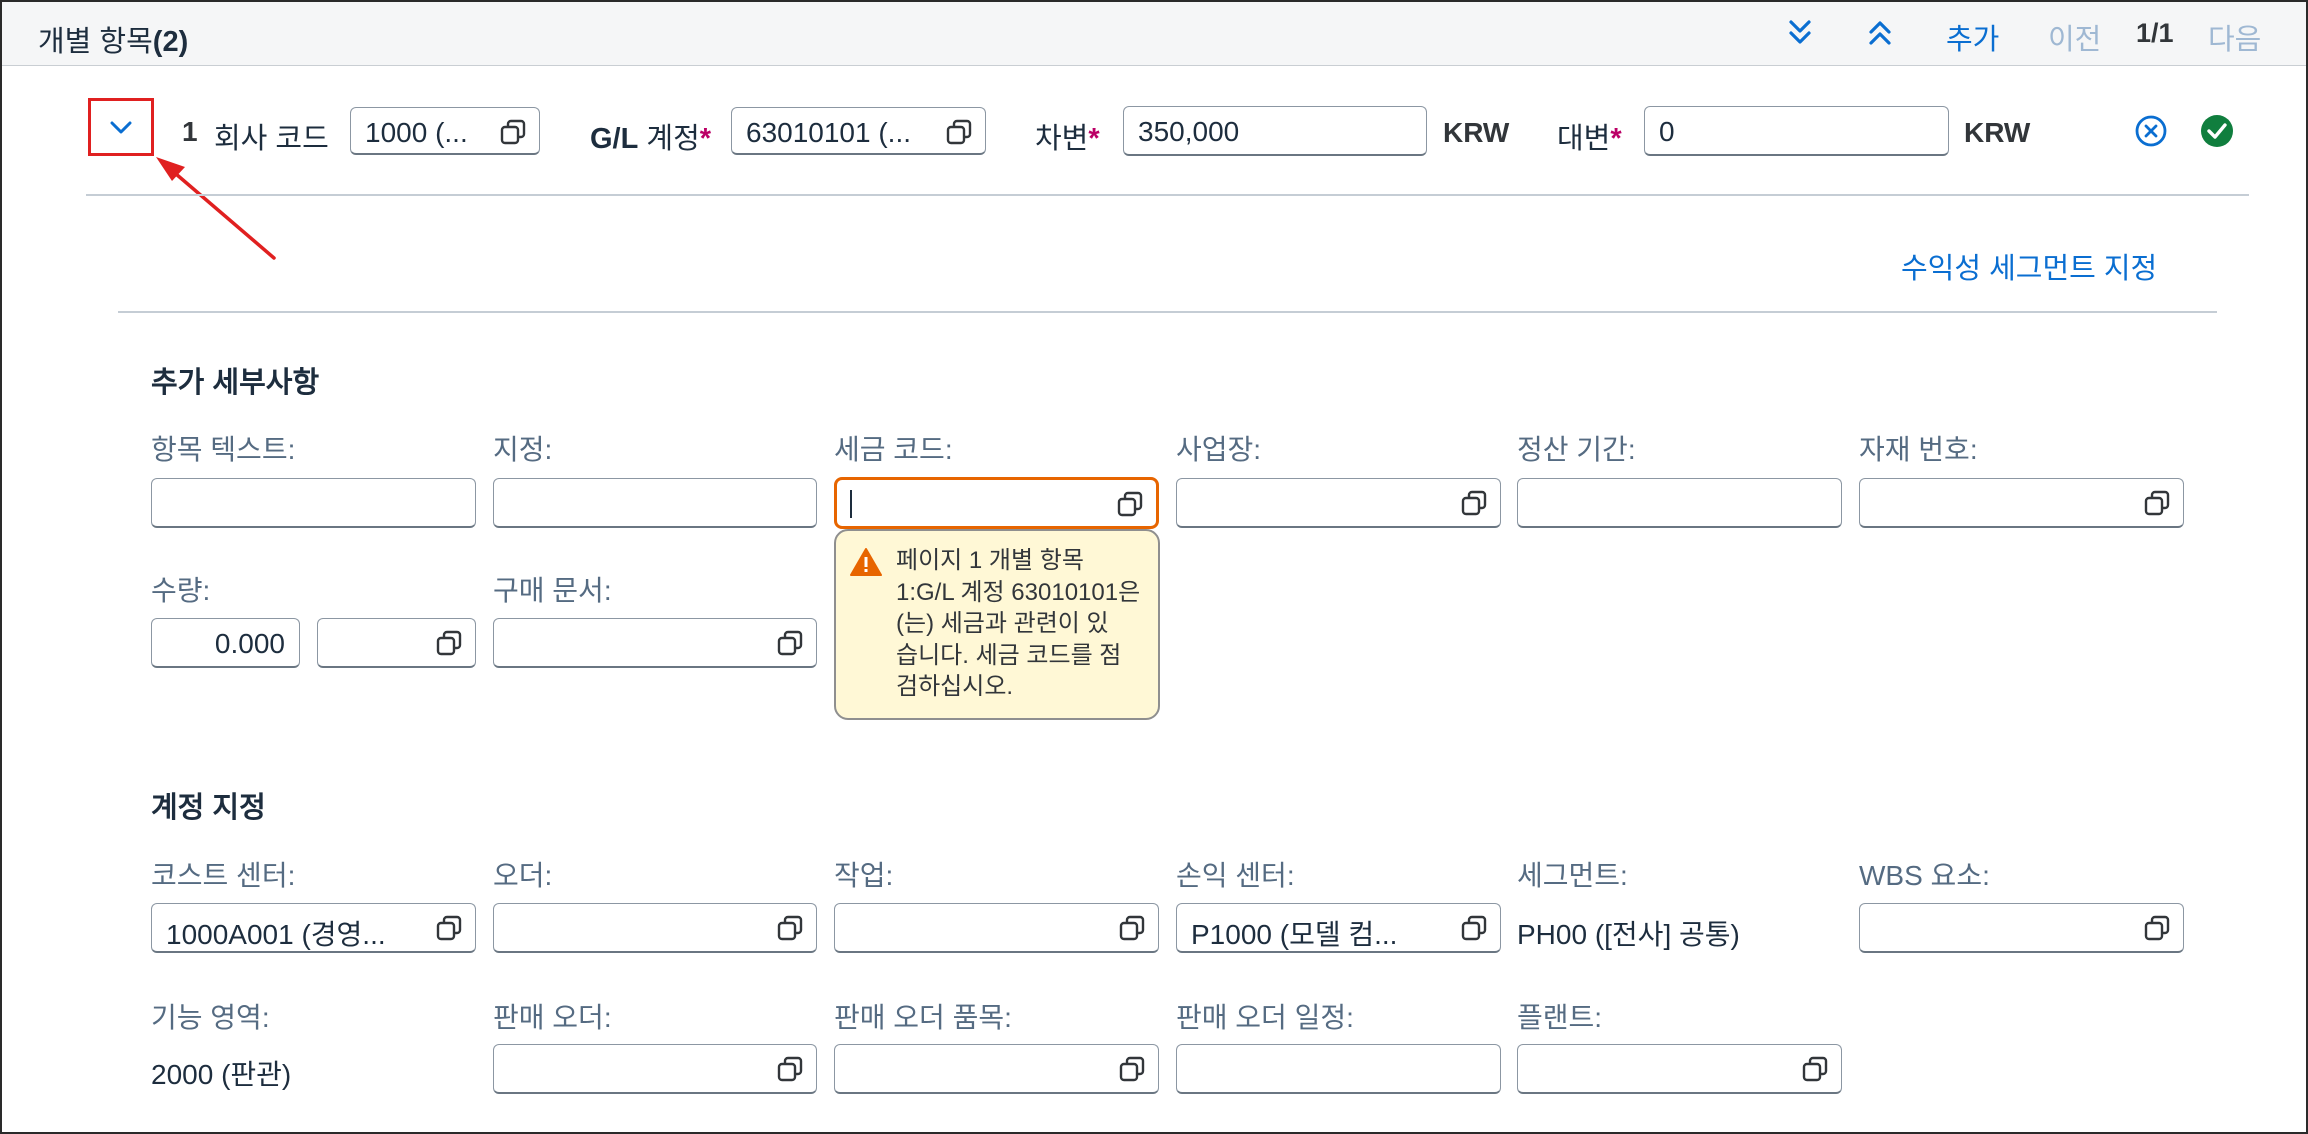  Describe the element at coordinates (523, 449) in the screenshot. I see `assignment-label: 지정:` at that location.